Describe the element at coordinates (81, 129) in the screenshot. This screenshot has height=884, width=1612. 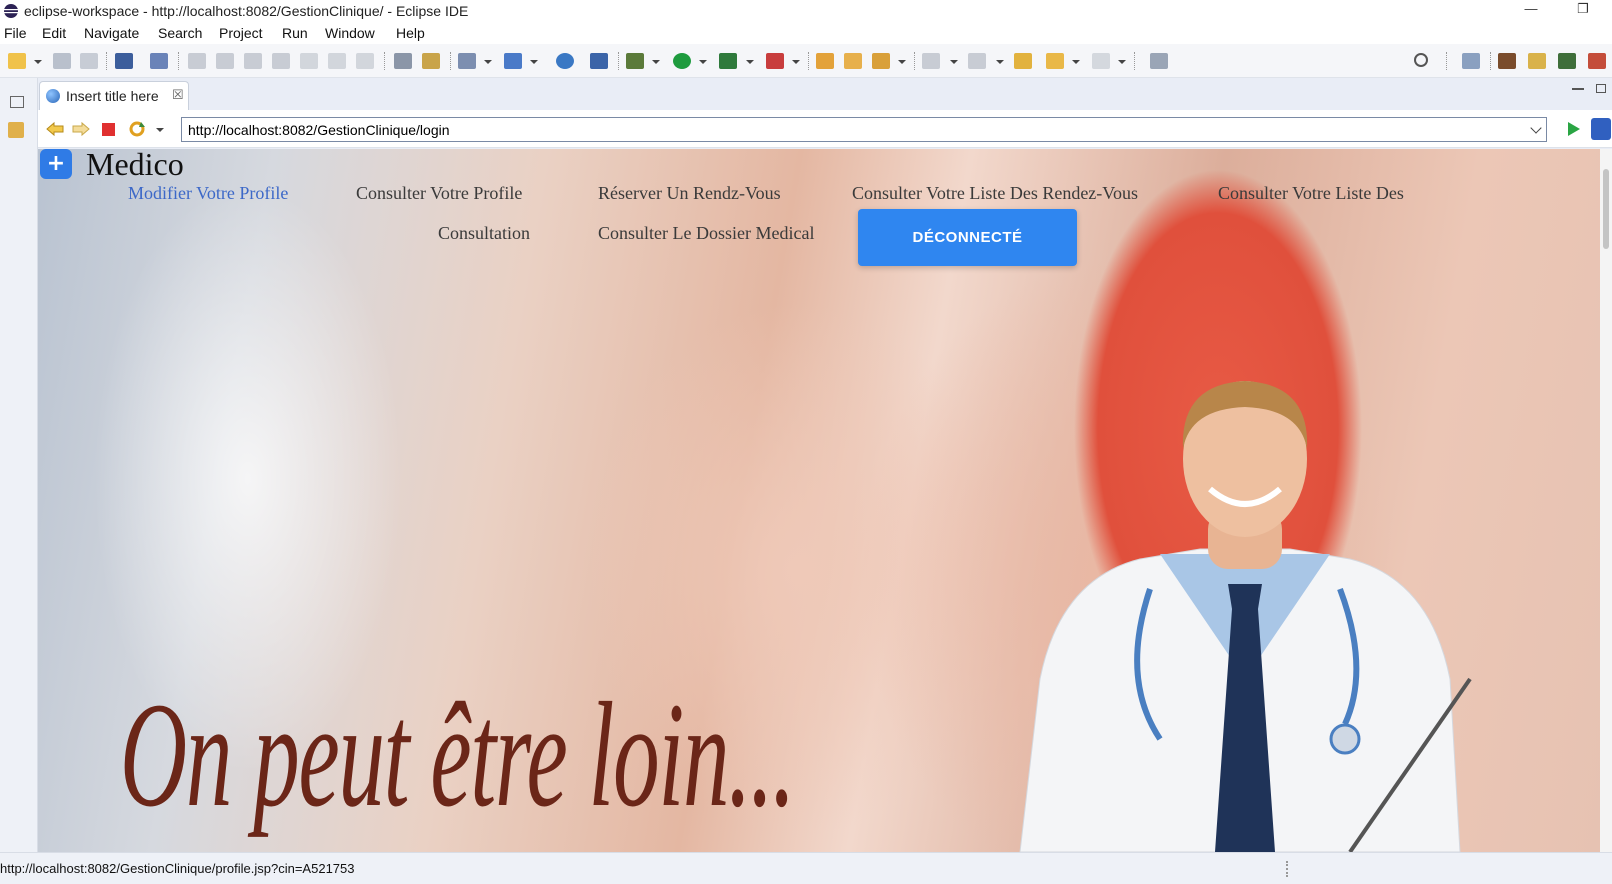
I see `forward-arrow-icon` at that location.